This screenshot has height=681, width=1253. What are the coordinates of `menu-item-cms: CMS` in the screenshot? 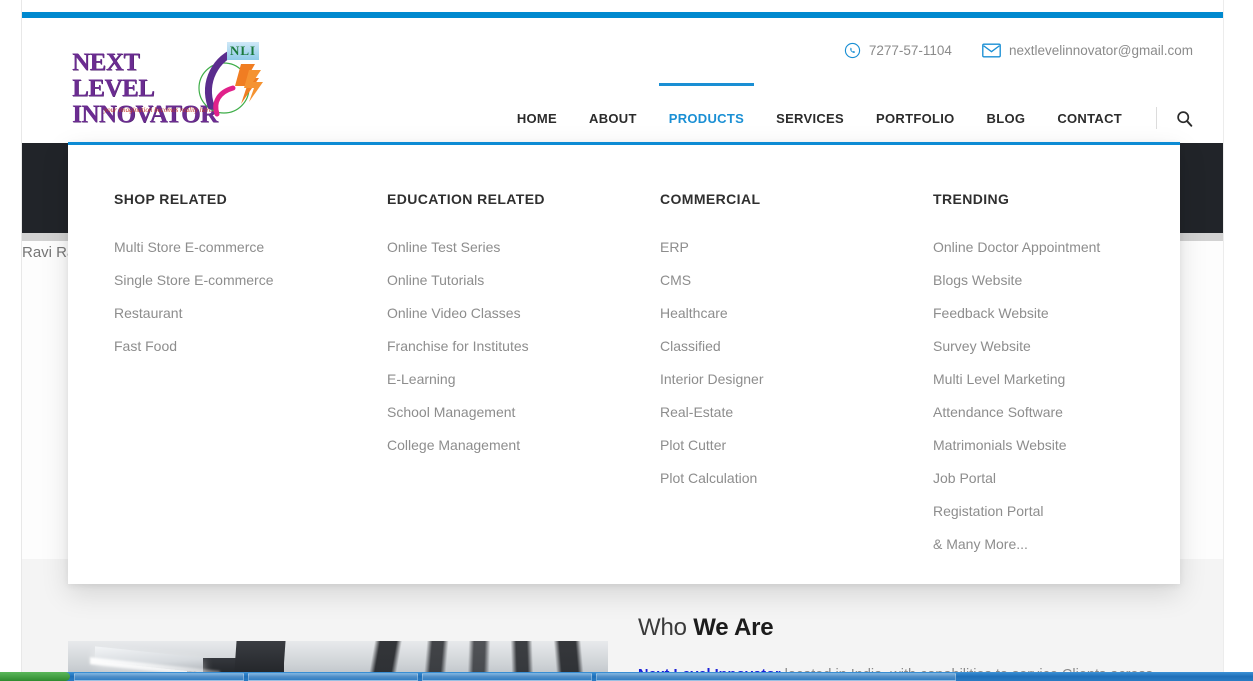 It's located at (773, 280).